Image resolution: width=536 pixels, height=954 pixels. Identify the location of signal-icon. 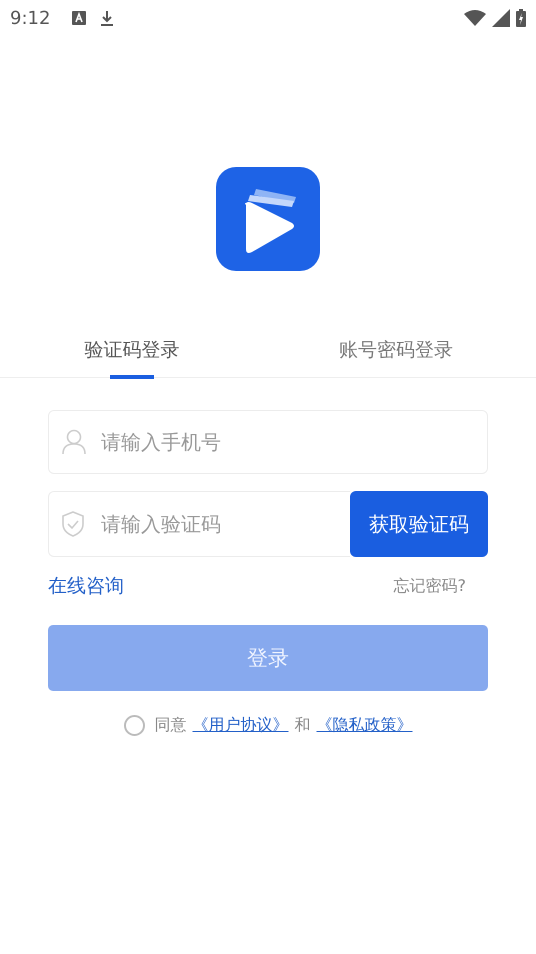
(501, 18).